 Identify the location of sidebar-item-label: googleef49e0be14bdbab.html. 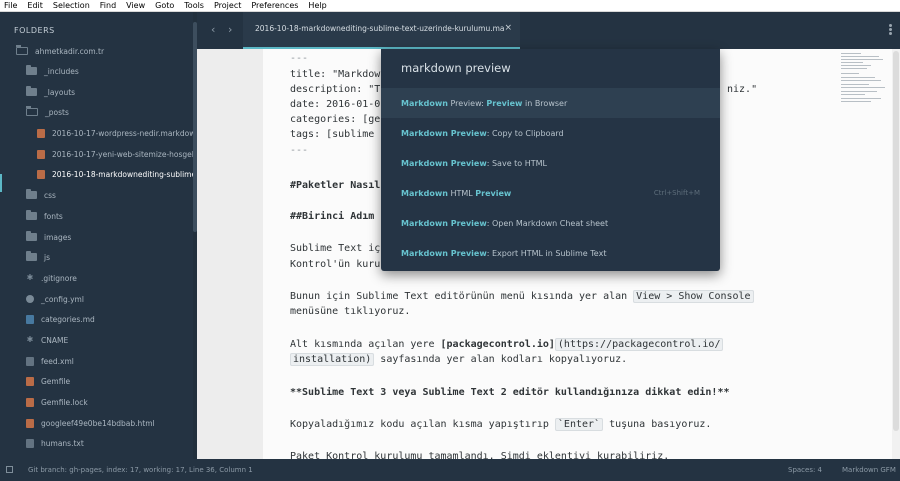
(98, 423).